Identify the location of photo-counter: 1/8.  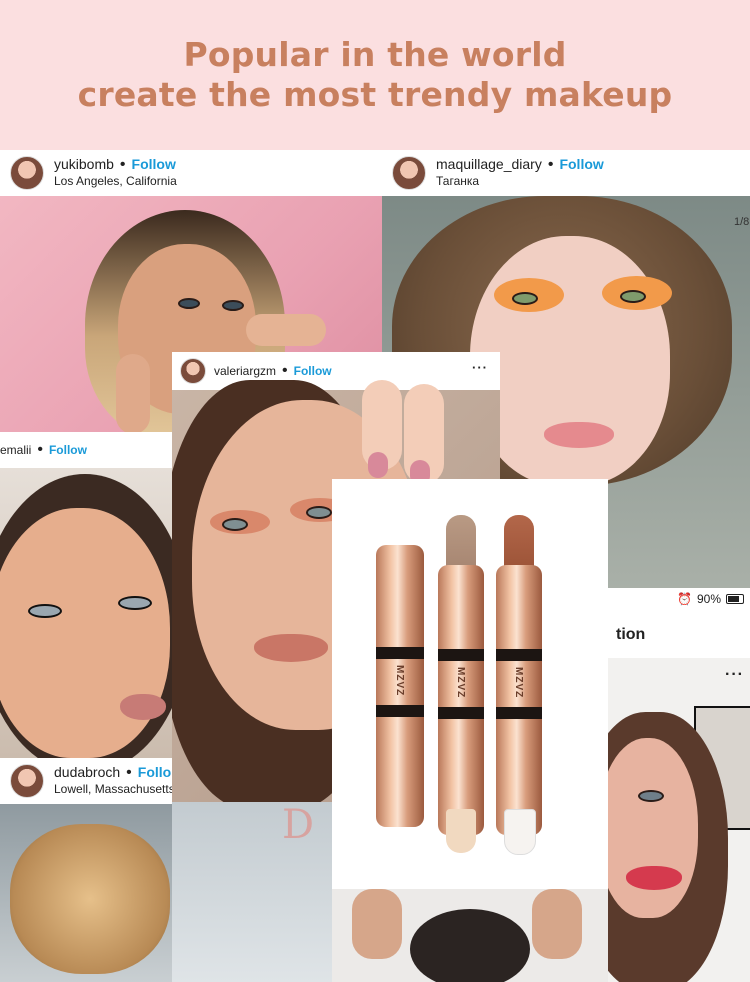
(742, 222).